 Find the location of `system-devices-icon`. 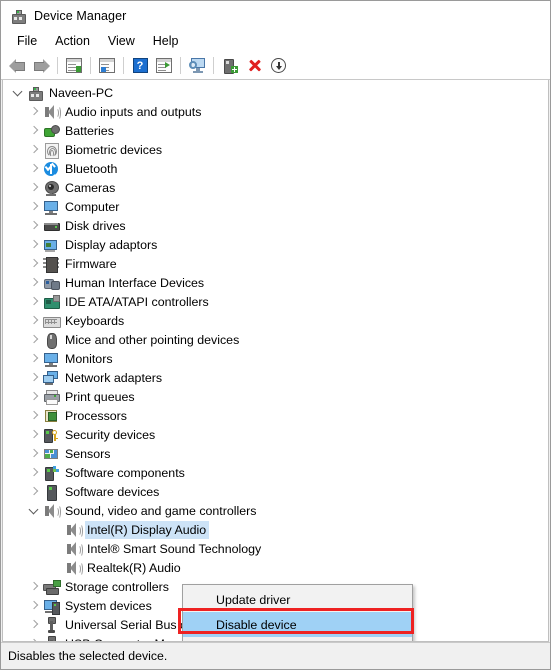

system-devices-icon is located at coordinates (51, 606).